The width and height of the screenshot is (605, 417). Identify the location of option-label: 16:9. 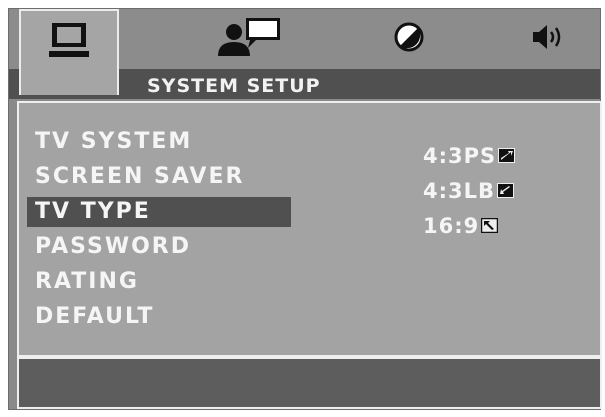
(451, 226).